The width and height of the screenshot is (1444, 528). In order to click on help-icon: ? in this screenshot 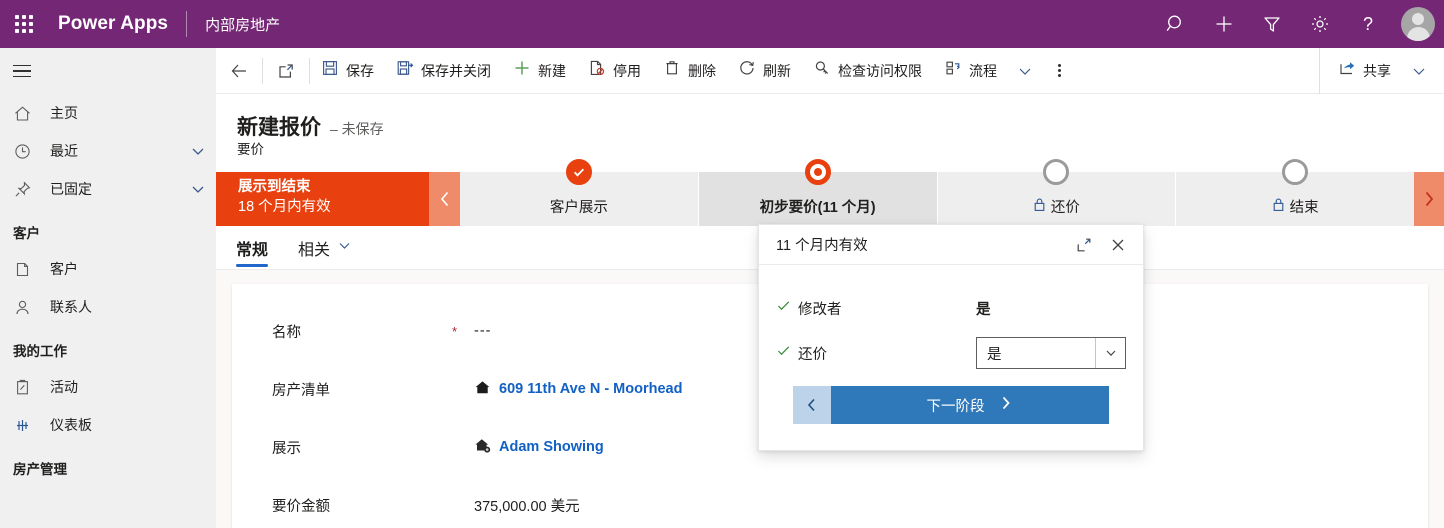, I will do `click(1368, 24)`.